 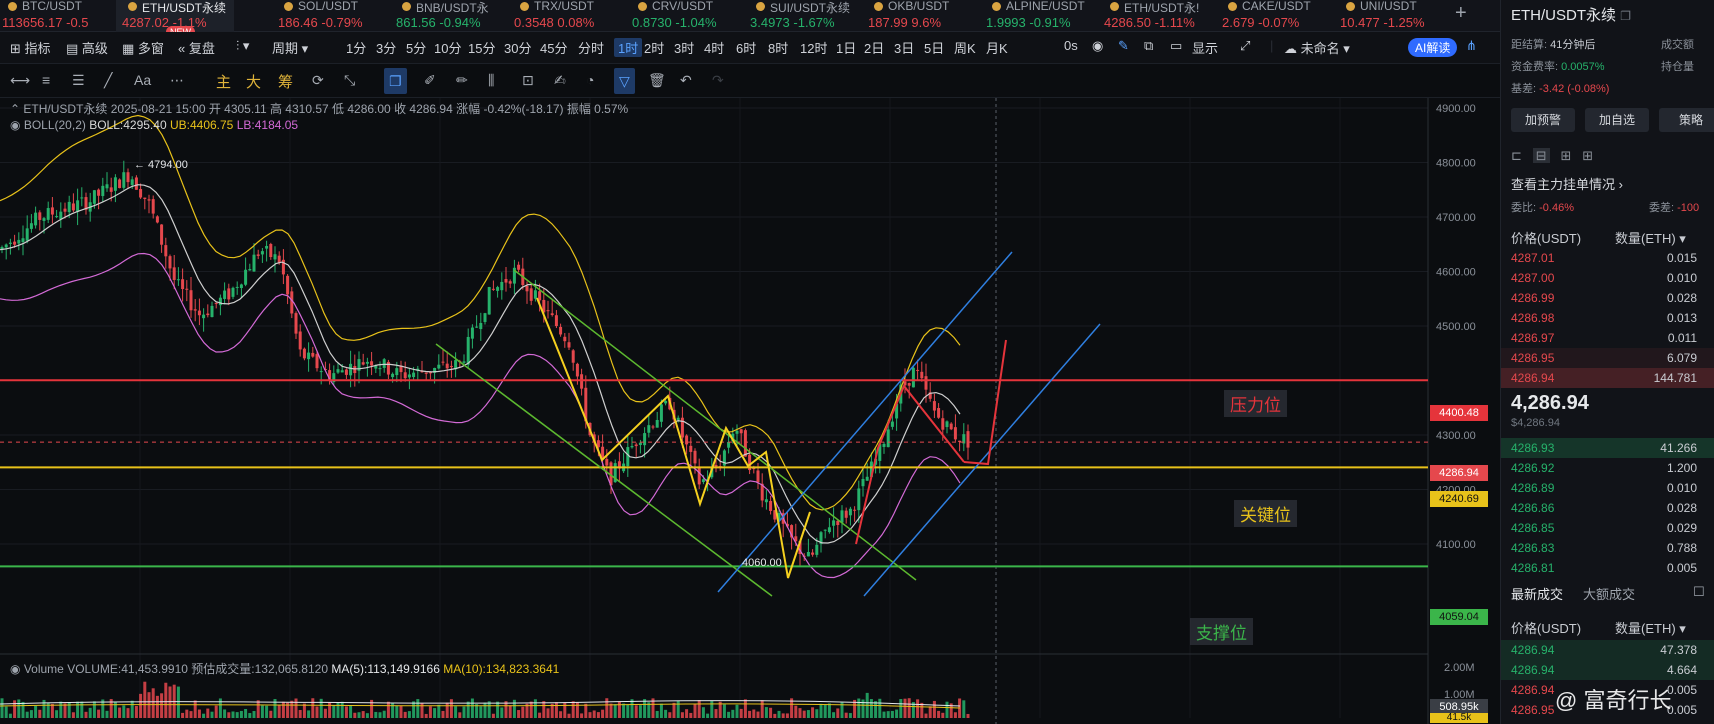 What do you see at coordinates (1607, 318) in the screenshot?
I see `ask-row: 4286.98 0.013` at bounding box center [1607, 318].